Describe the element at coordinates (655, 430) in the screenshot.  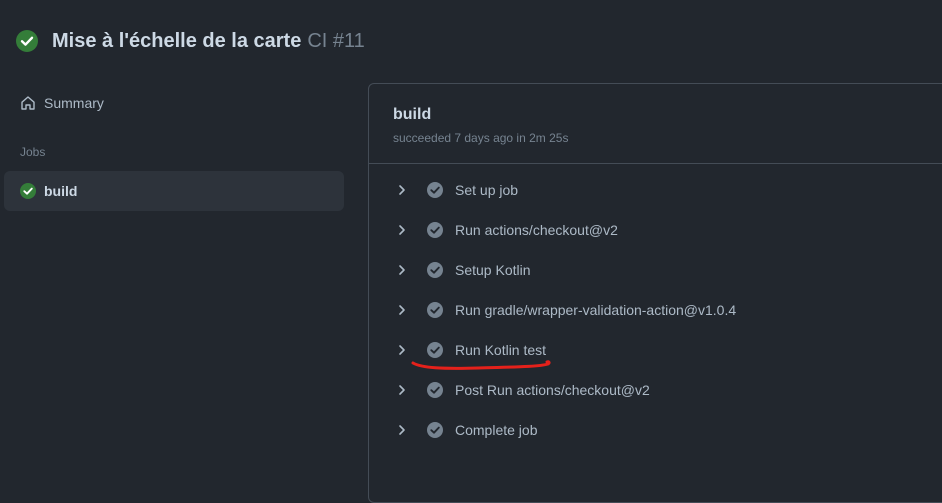
I see `step-row: Complete job` at that location.